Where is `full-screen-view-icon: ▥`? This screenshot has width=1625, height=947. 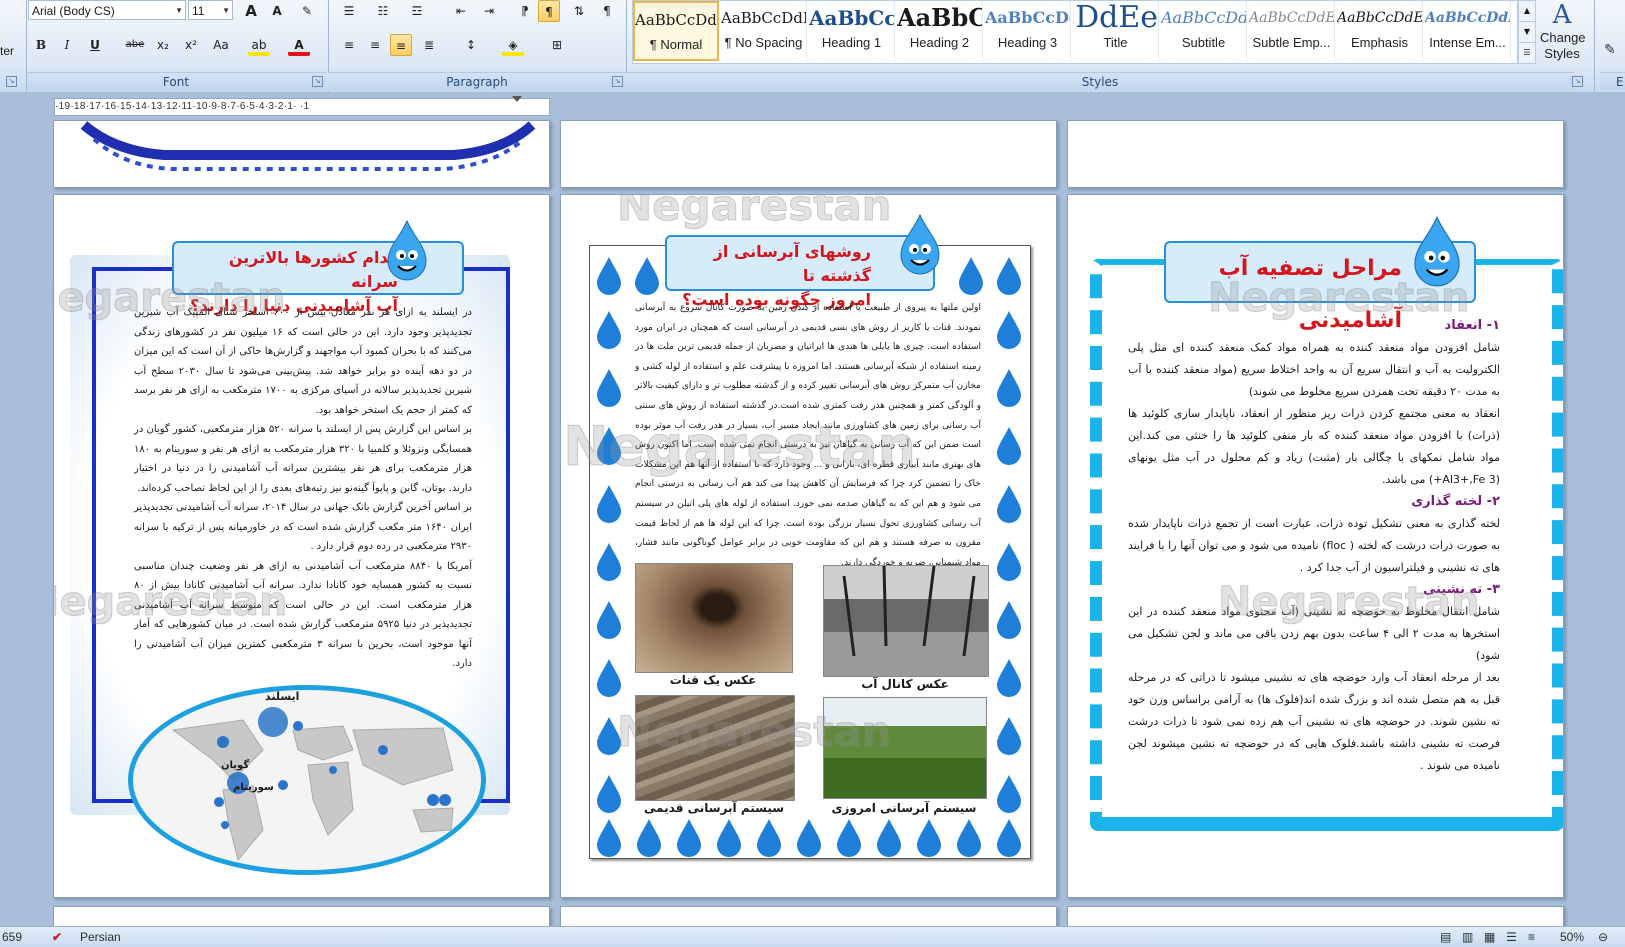
full-screen-view-icon: ▥ is located at coordinates (1467, 937).